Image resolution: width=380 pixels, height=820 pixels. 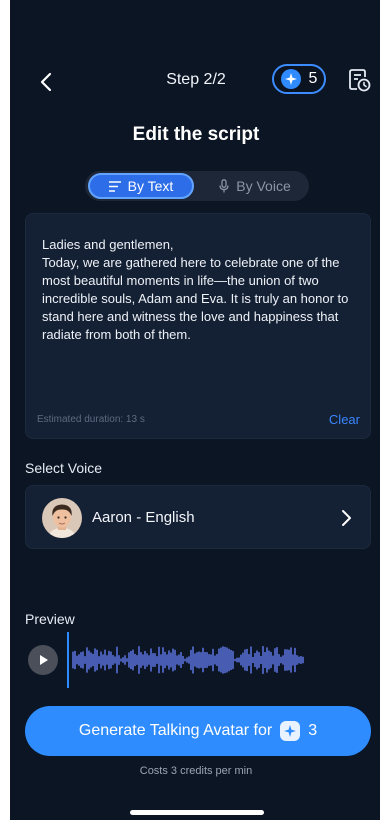 I want to click on credits-count: 5, so click(x=313, y=78).